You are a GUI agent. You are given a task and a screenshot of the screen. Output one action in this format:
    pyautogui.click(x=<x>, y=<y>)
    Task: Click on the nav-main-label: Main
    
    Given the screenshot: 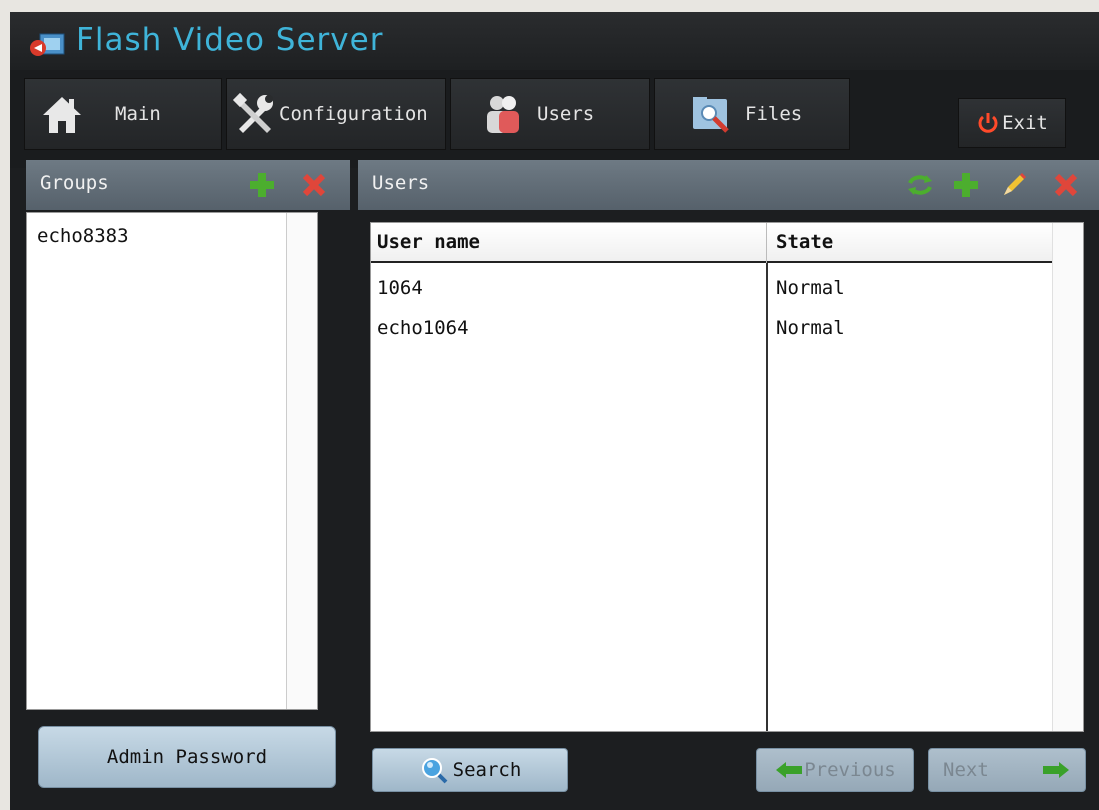 What is the action you would take?
    pyautogui.click(x=138, y=114)
    